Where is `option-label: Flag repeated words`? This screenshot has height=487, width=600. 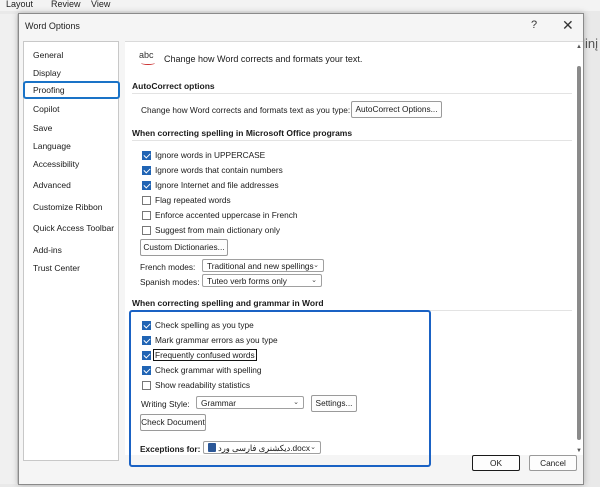
option-label: Flag repeated words is located at coordinates (193, 200).